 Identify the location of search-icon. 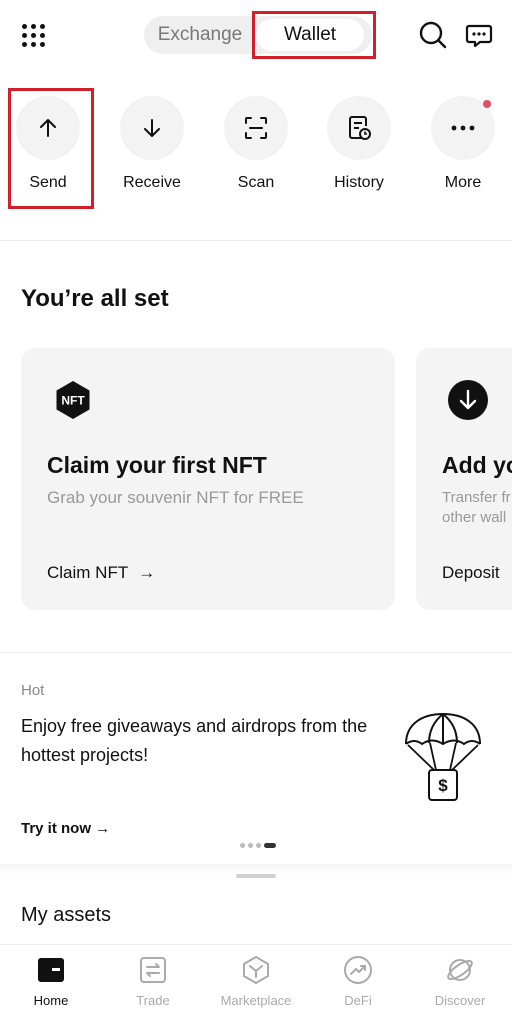
(433, 35).